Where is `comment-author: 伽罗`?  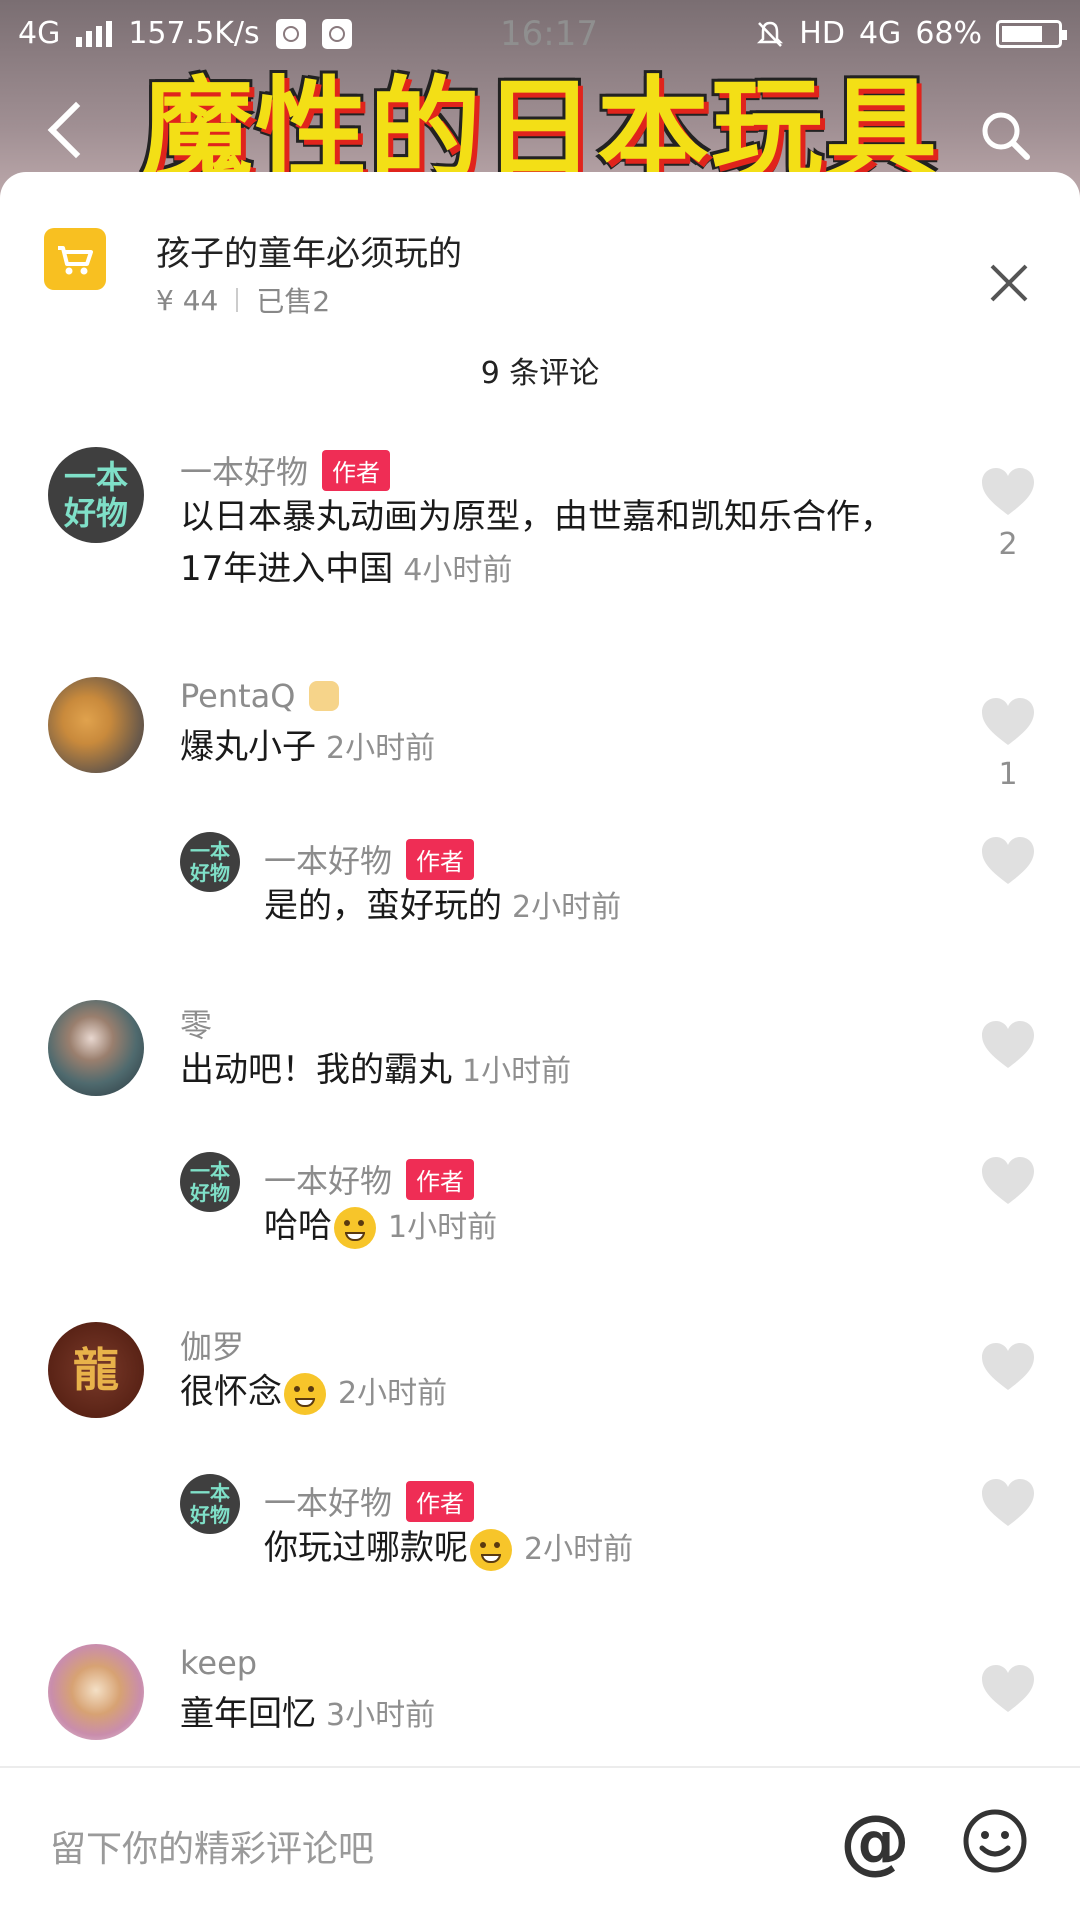
comment-author: 伽罗 is located at coordinates (212, 1345).